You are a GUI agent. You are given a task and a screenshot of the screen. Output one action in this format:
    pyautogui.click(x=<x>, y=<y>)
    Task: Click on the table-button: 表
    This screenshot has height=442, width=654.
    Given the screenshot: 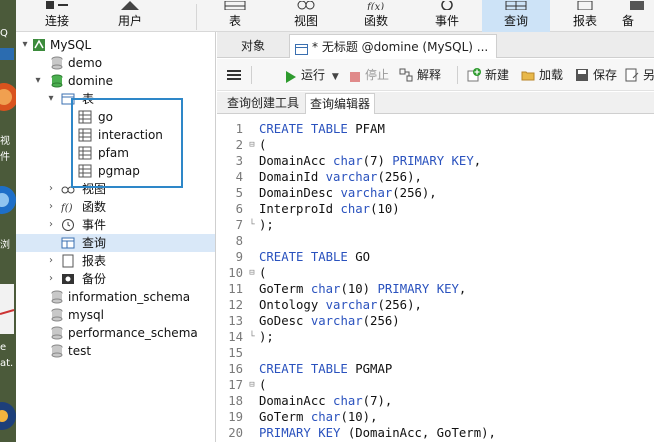 What is the action you would take?
    pyautogui.click(x=235, y=16)
    